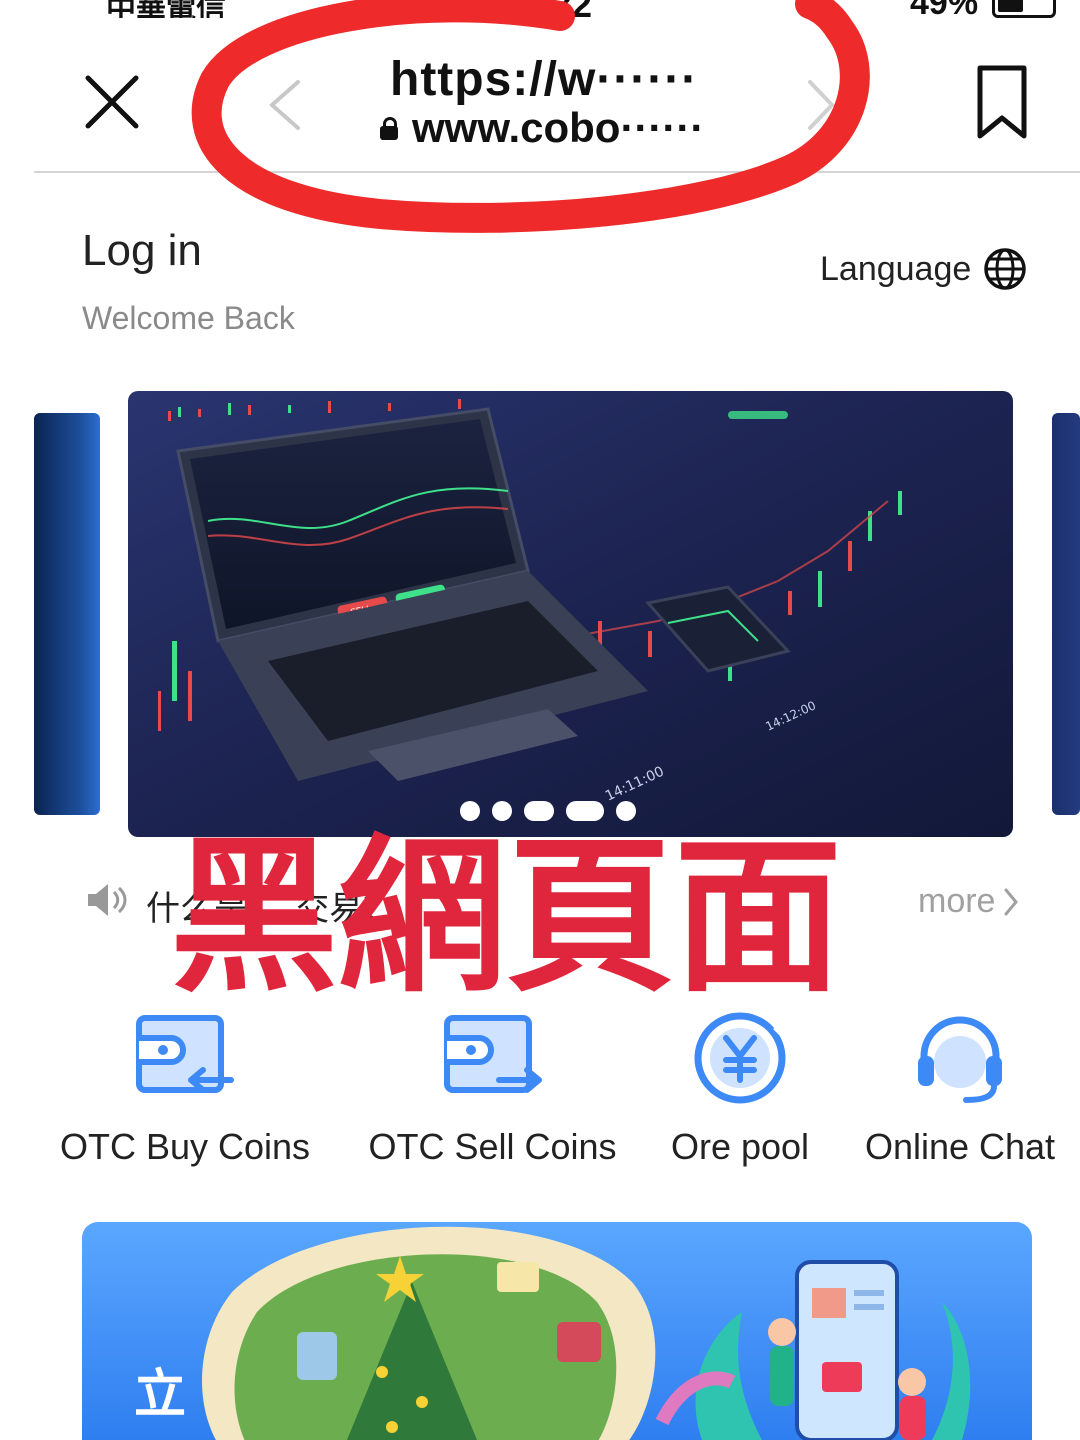 The width and height of the screenshot is (1080, 1440). Describe the element at coordinates (492, 1146) in the screenshot. I see `action-label: OTC Sell Coins` at that location.